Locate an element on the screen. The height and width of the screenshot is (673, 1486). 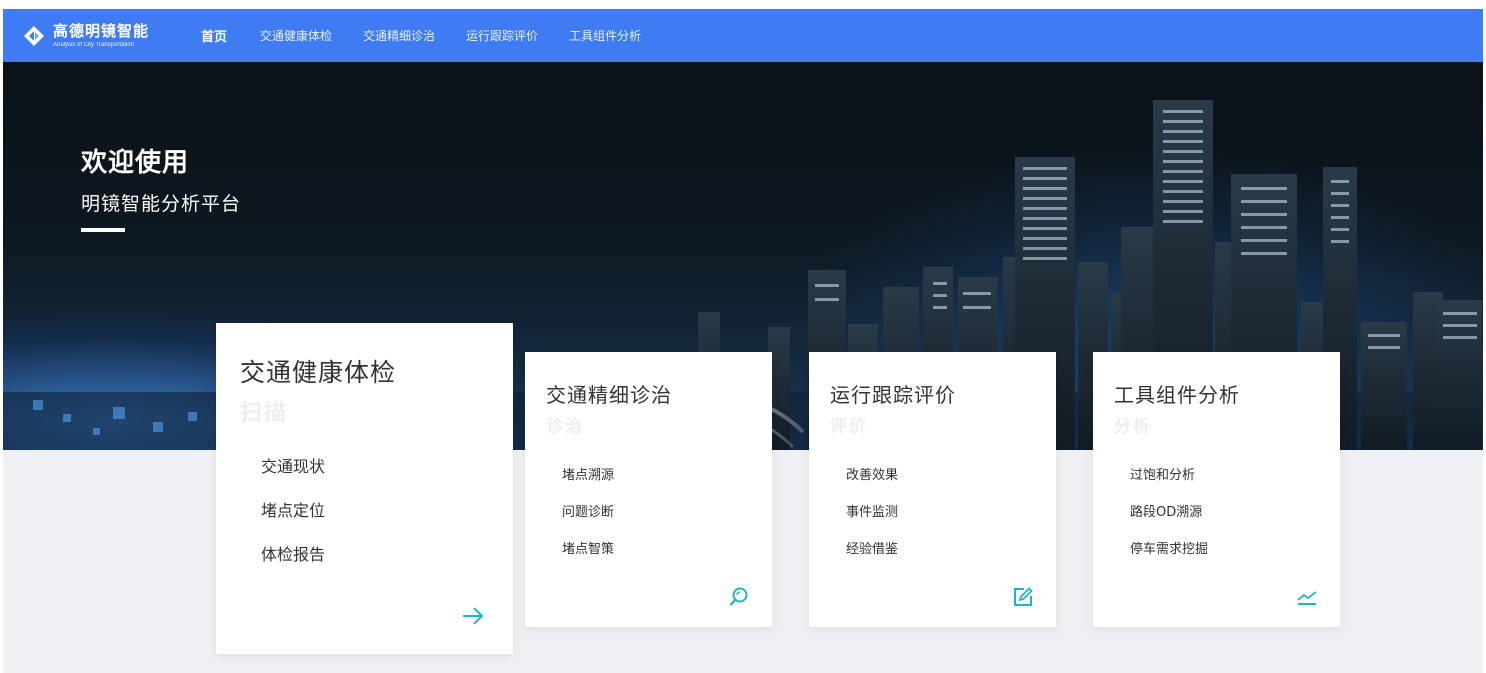
card-title: 工具组件分析 is located at coordinates (1177, 395).